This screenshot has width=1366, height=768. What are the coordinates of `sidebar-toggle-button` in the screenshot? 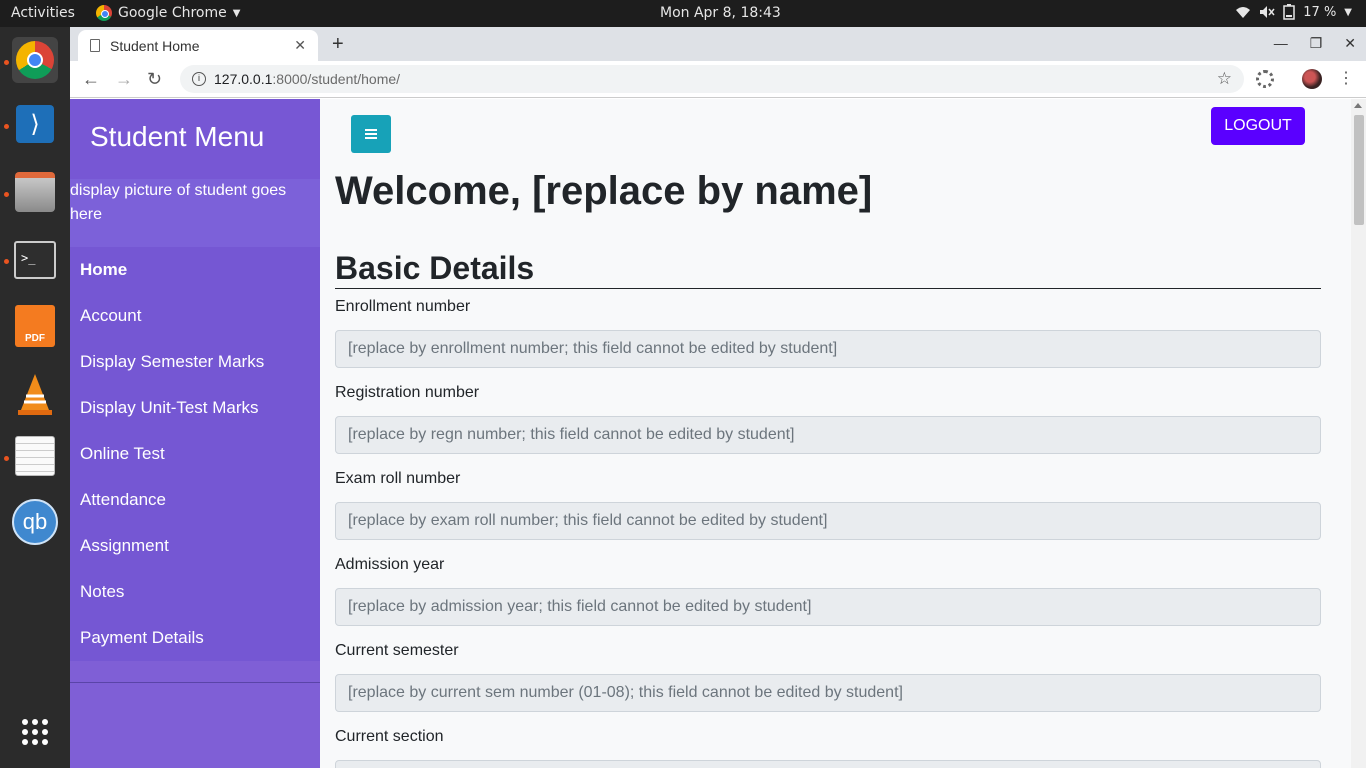 It's located at (371, 134).